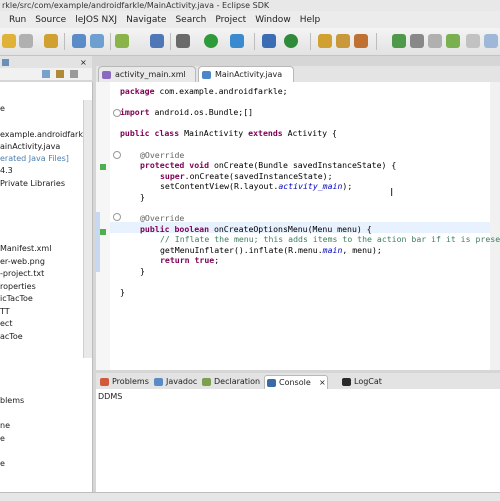  Describe the element at coordinates (237, 41) in the screenshot. I see `debug-icon` at that location.